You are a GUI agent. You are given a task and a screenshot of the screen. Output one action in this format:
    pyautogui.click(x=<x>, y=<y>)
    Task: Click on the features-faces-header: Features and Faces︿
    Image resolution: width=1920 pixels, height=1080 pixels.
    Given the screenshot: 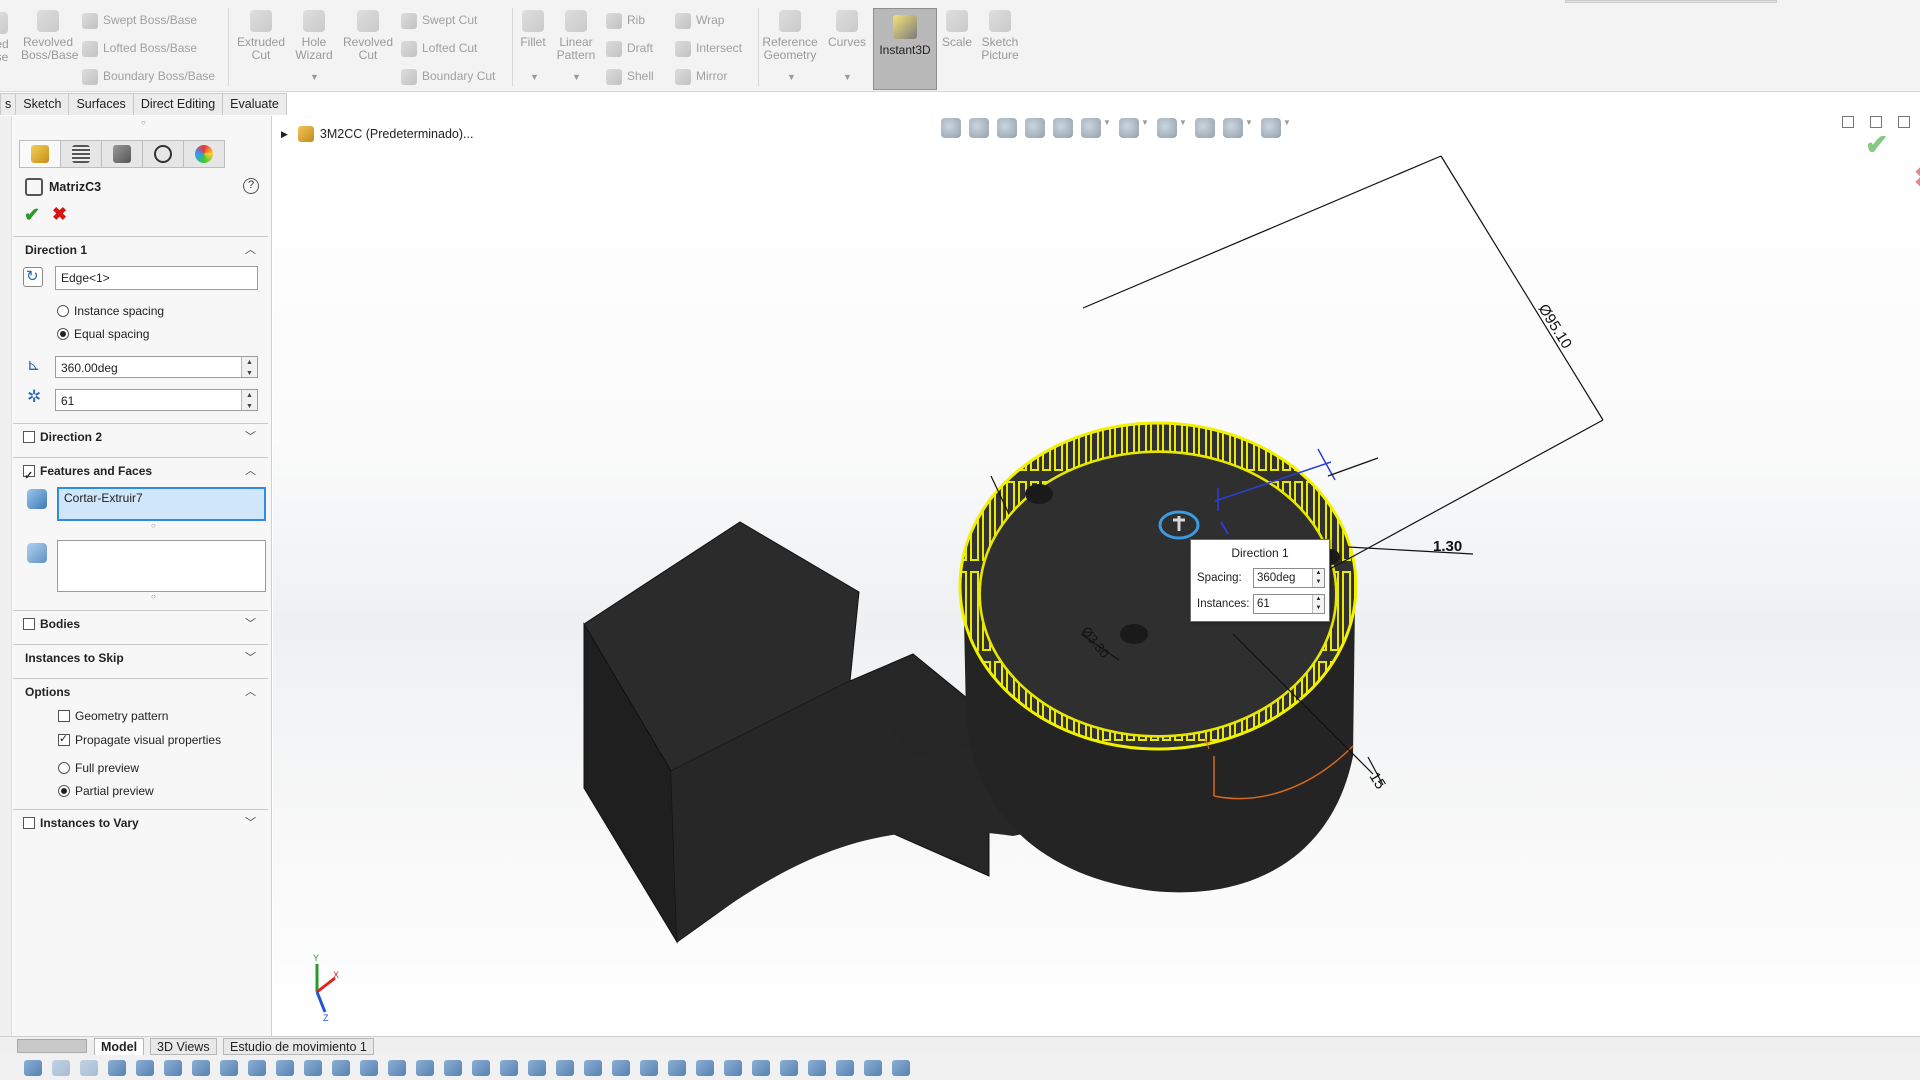 What is the action you would take?
    pyautogui.click(x=140, y=473)
    